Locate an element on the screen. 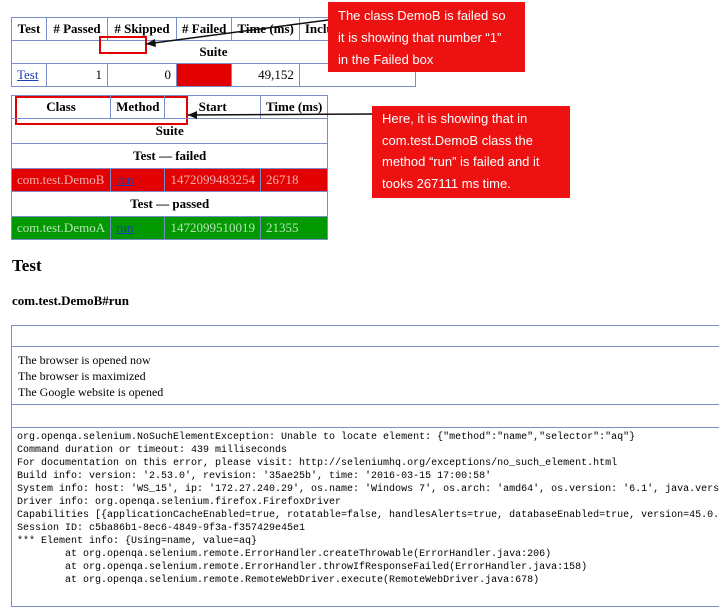 Image resolution: width=719 pixels, height=607 pixels. header-bar-panel is located at coordinates (365, 336).